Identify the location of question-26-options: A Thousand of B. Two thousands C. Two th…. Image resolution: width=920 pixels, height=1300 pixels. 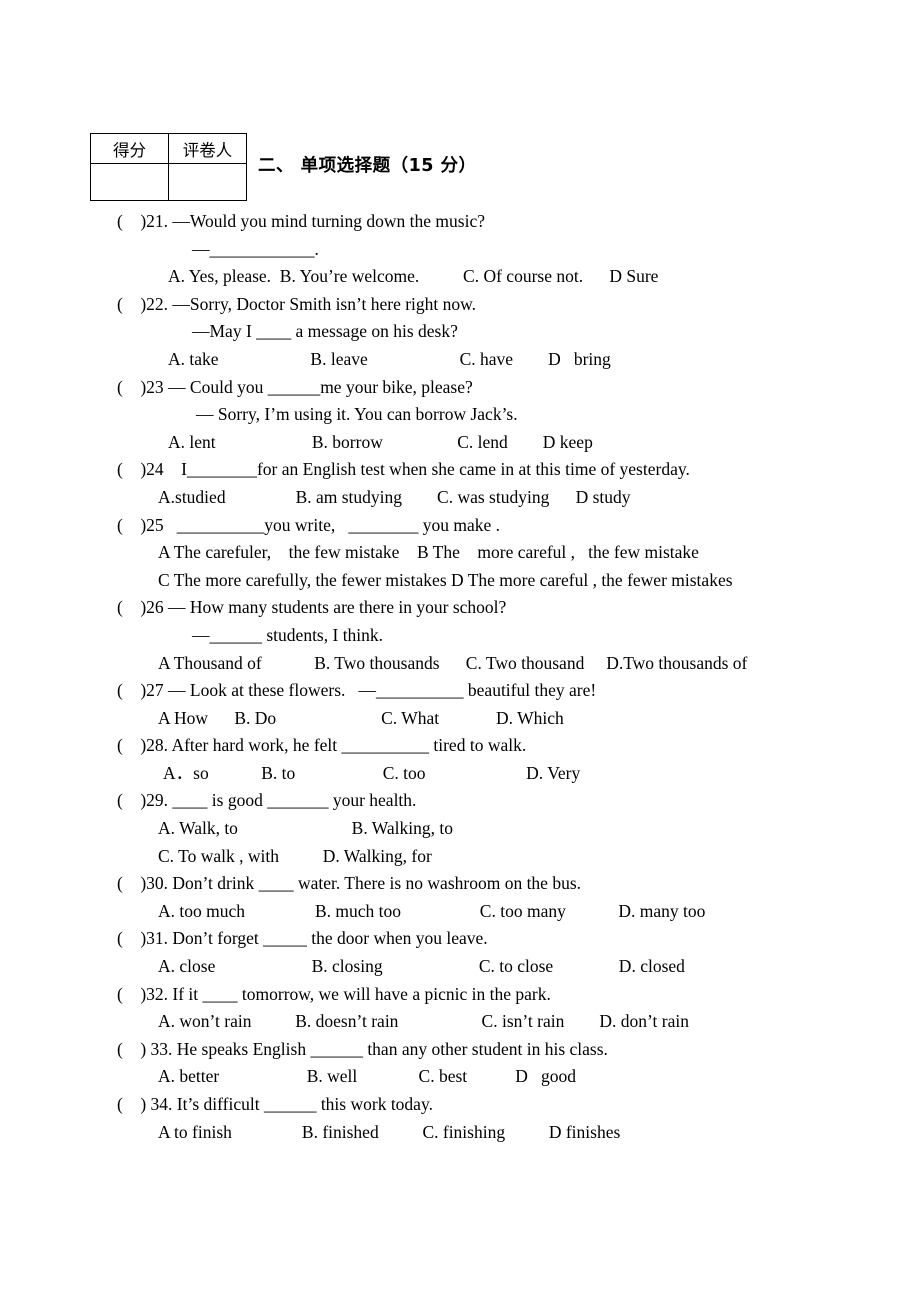
(460, 664).